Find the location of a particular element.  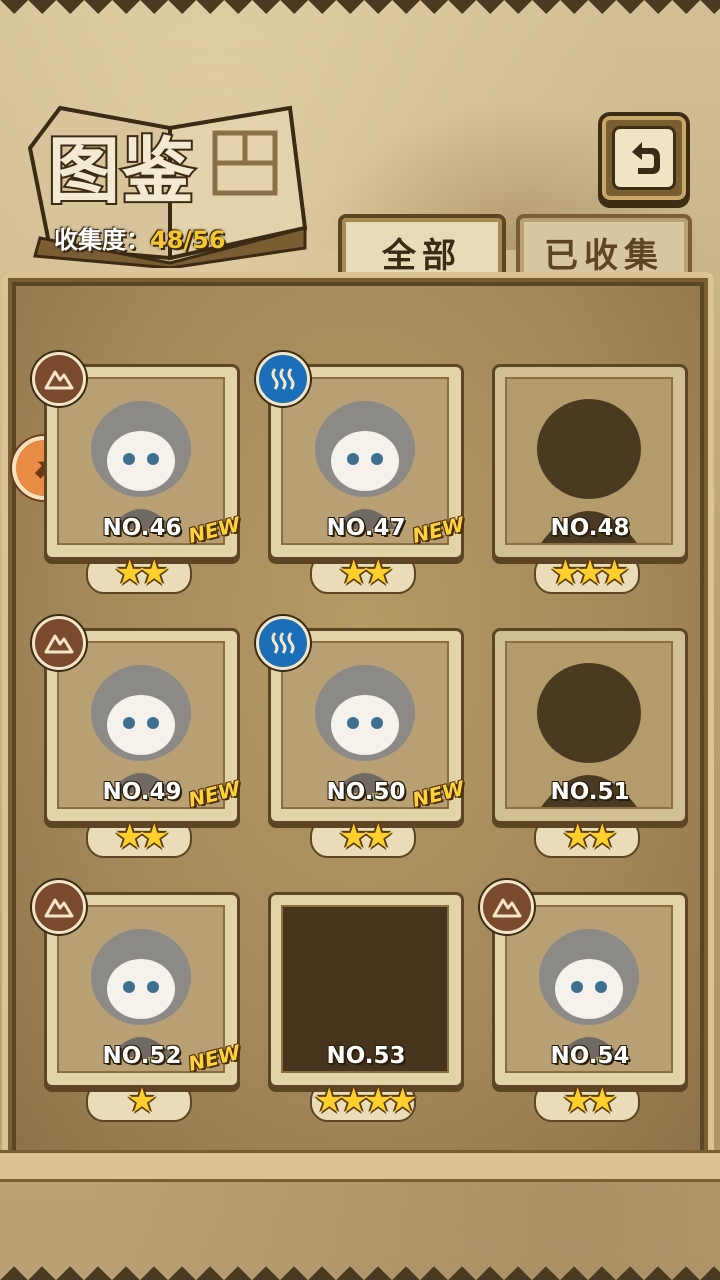

collection-card: NO.51 ★★ is located at coordinates (590, 743).